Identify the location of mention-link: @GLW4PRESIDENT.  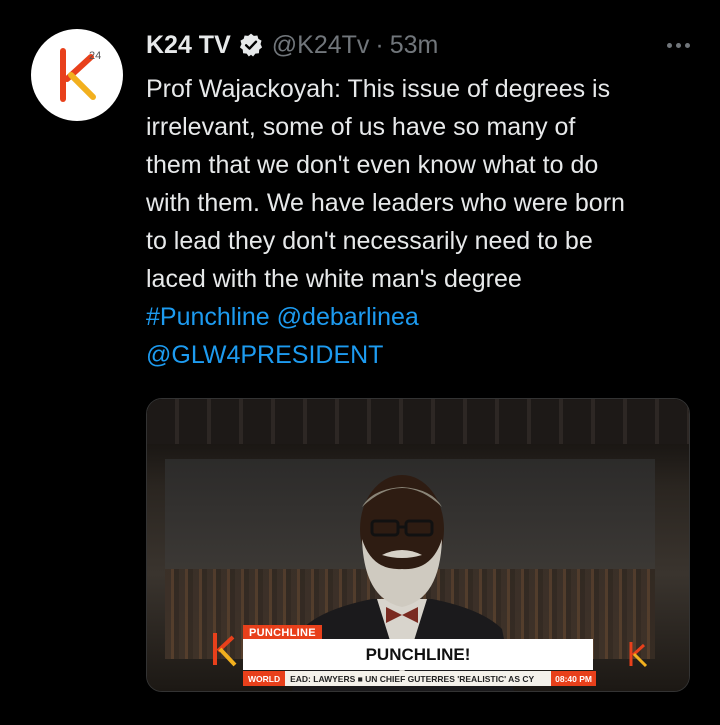
(264, 355).